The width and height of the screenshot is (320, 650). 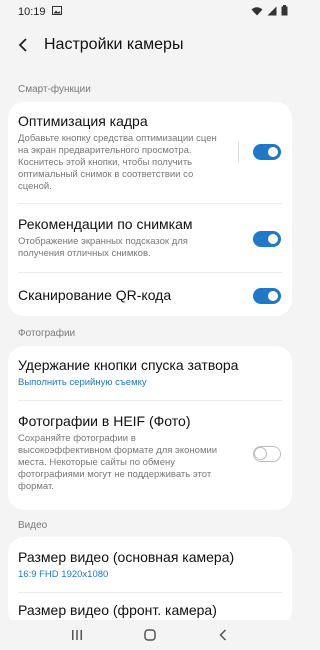 I want to click on back-button, so click(x=23, y=45).